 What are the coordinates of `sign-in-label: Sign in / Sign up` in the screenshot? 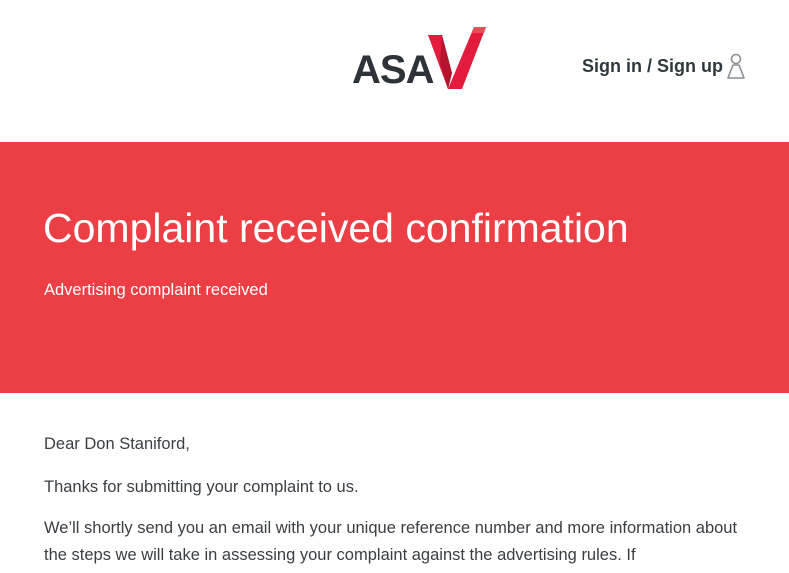 It's located at (652, 66).